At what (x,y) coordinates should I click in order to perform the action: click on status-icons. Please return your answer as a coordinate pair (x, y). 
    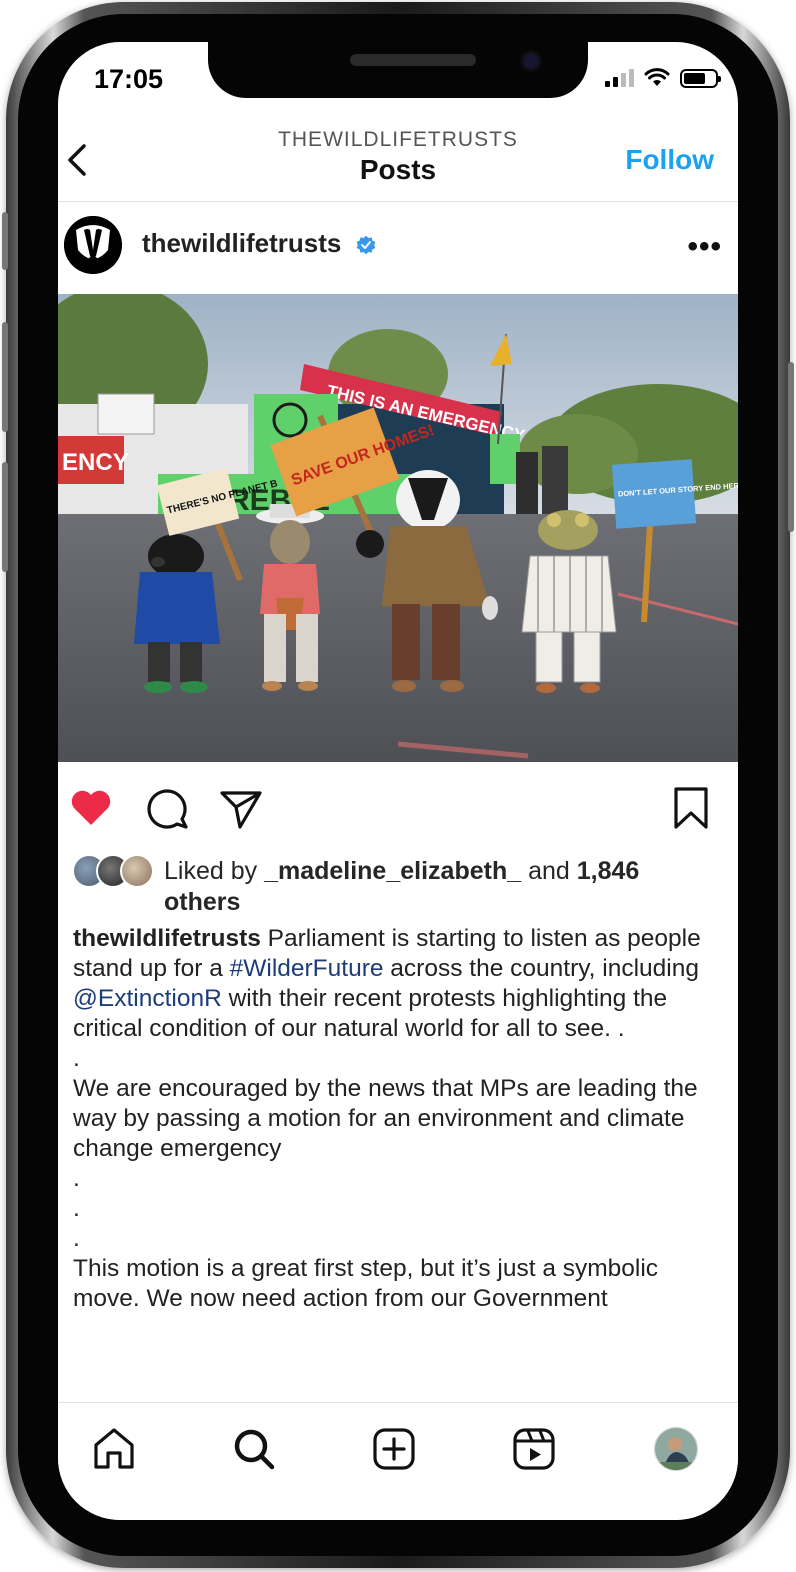
    Looking at the image, I should click on (663, 78).